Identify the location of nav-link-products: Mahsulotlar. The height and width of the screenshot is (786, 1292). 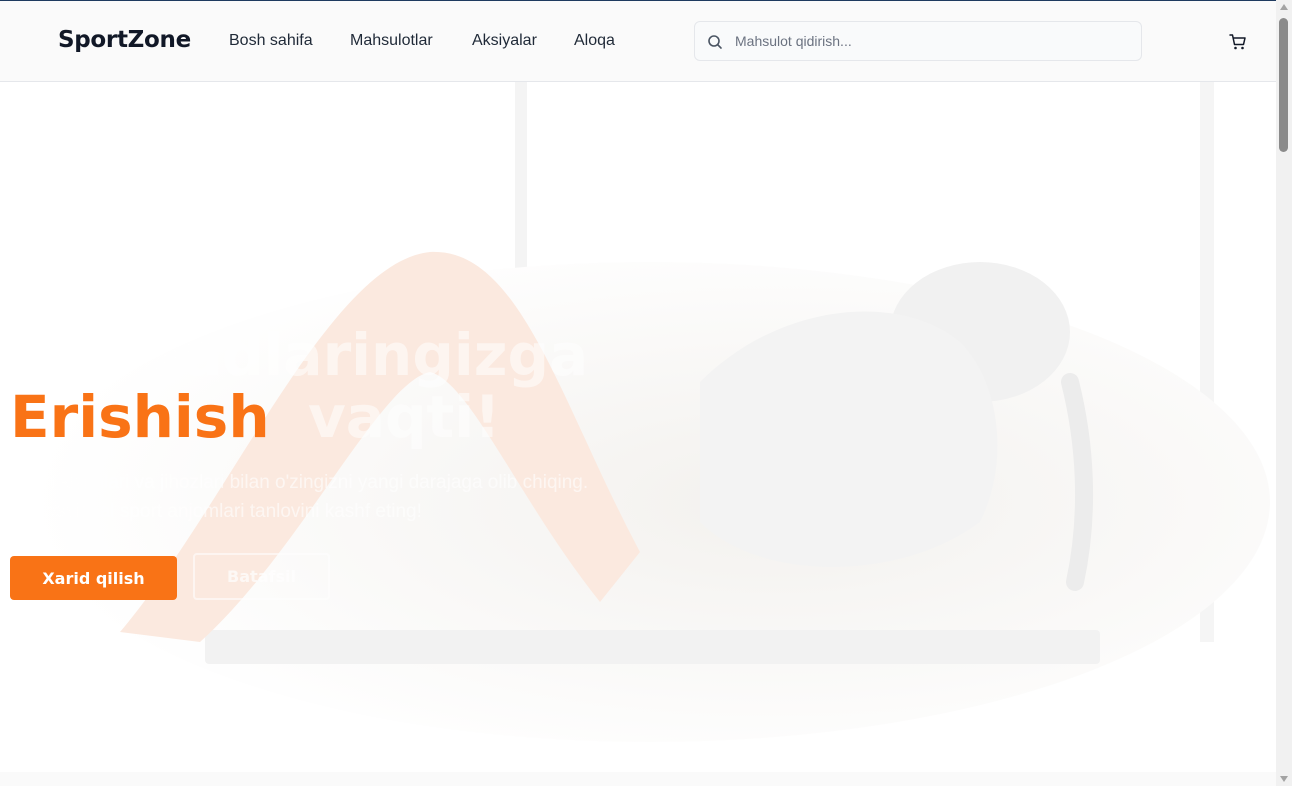
(391, 41).